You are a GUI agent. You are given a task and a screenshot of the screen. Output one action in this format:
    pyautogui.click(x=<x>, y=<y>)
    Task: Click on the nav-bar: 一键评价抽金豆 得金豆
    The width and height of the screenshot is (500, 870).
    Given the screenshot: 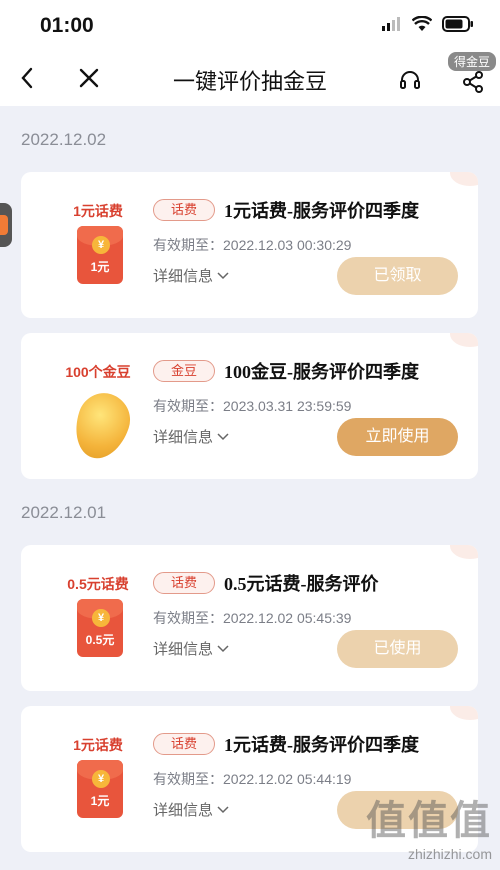 What is the action you would take?
    pyautogui.click(x=250, y=78)
    